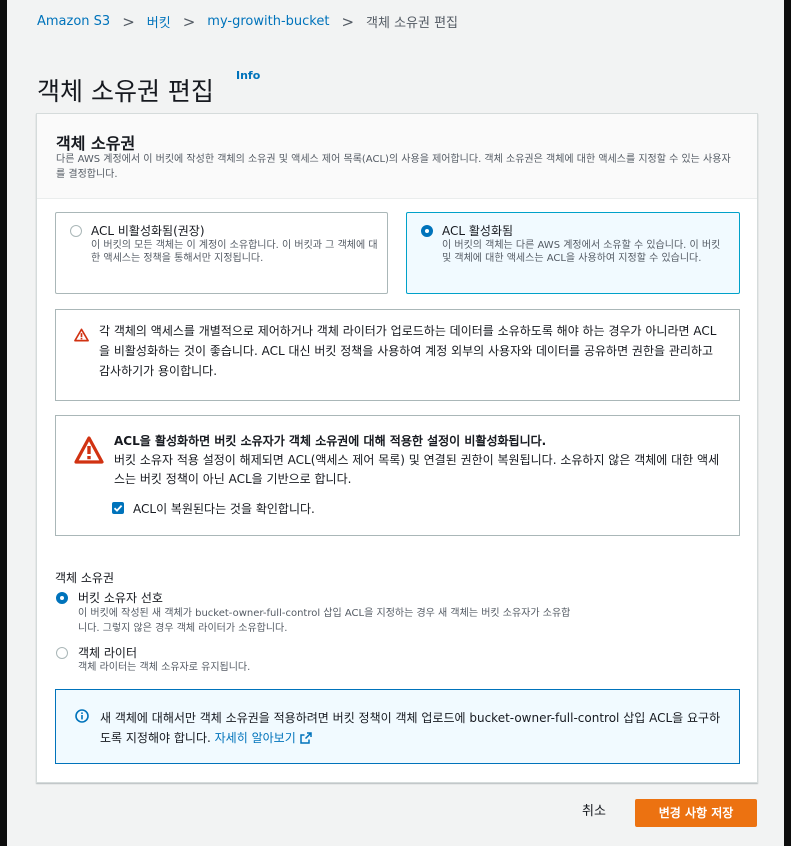  Describe the element at coordinates (73, 21) in the screenshot. I see `breadcrumb-amazon-s3: Amazon S3` at that location.